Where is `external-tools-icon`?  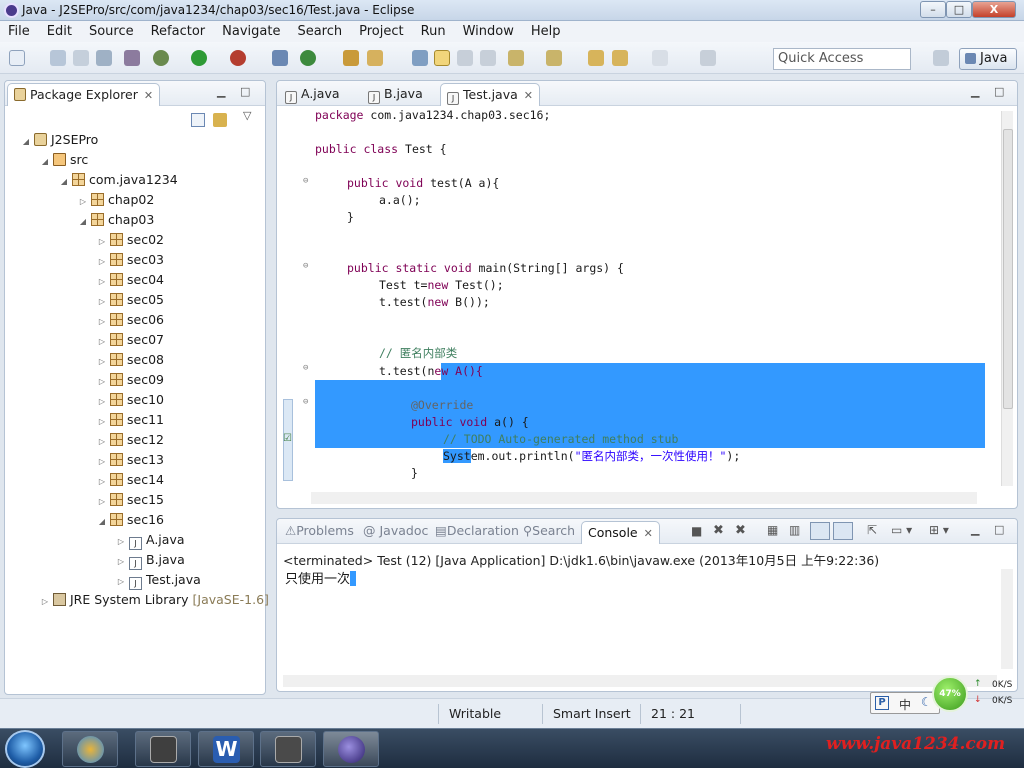
external-tools-icon is located at coordinates (238, 58).